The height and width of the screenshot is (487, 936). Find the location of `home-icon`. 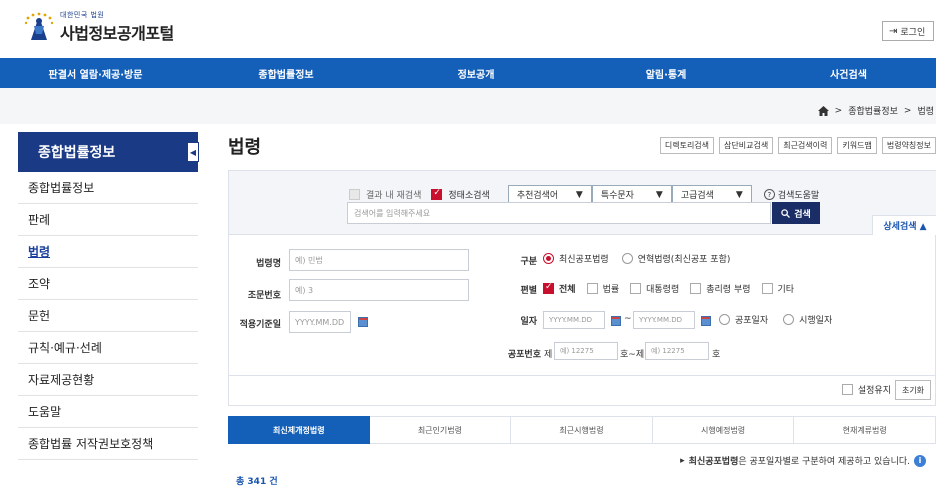

home-icon is located at coordinates (823, 110).